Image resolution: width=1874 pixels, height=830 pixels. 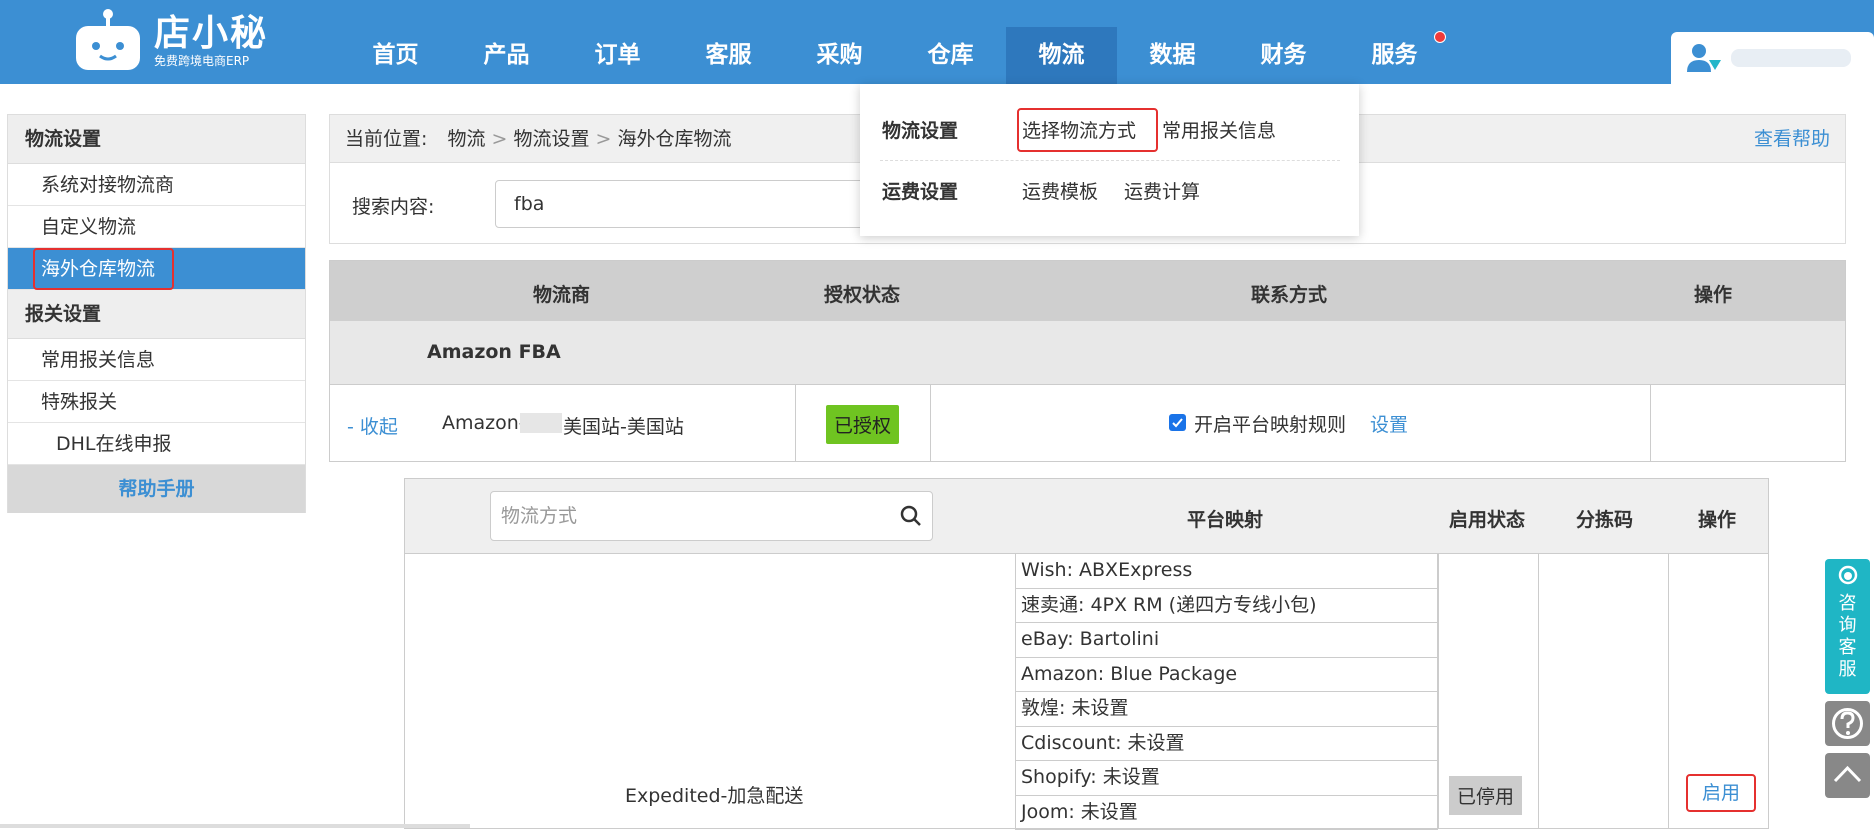 I want to click on collapse-link: - 收起, so click(x=372, y=425).